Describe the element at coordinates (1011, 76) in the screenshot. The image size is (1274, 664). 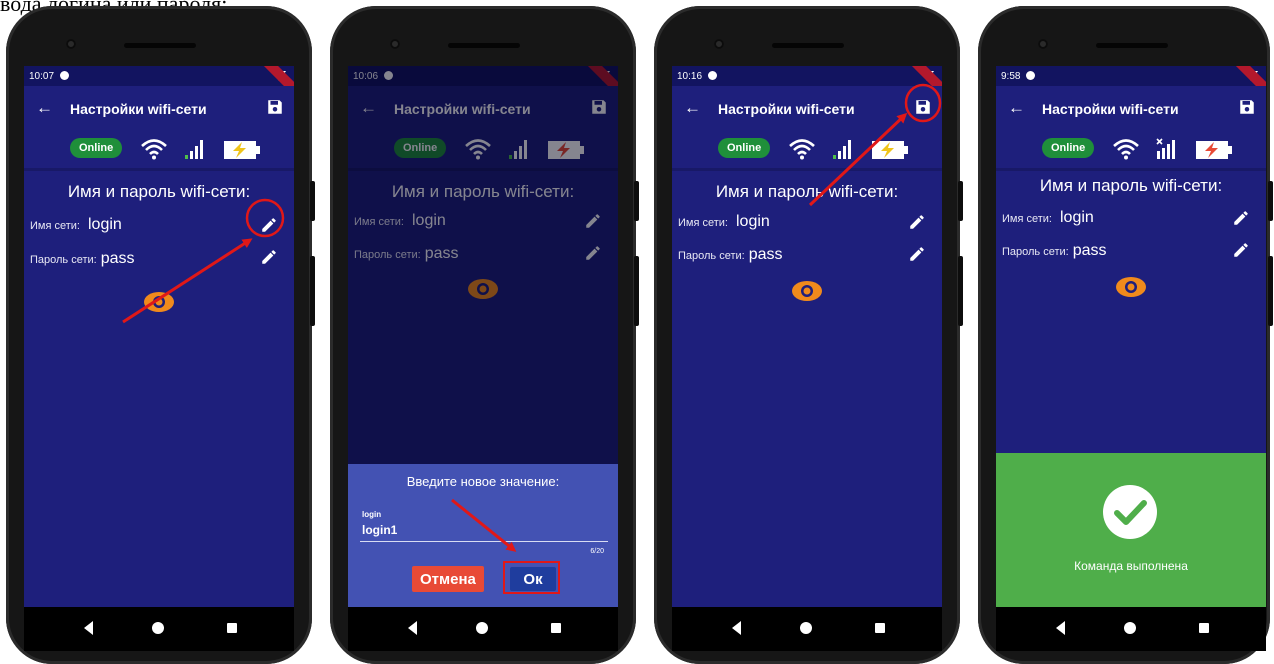
I see `status-time: 9:58` at that location.